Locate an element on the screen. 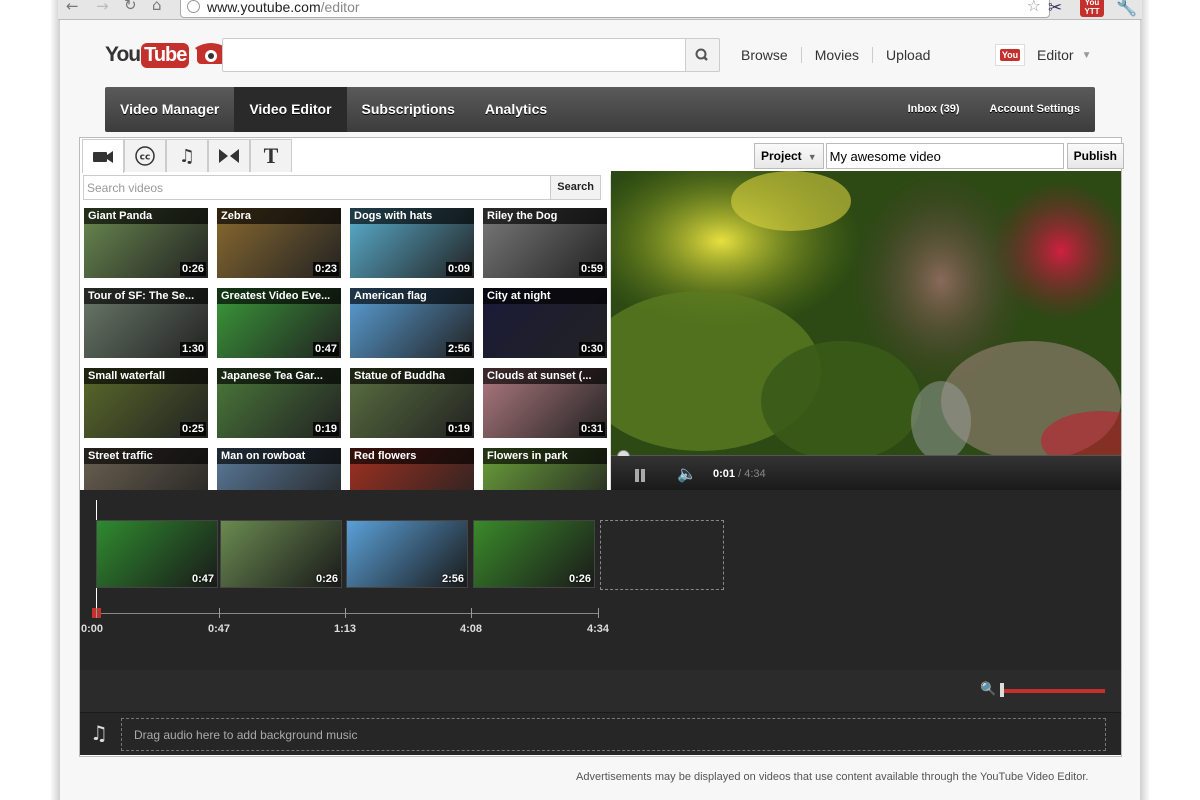  scissors-icon: ✂ is located at coordinates (1055, 9).